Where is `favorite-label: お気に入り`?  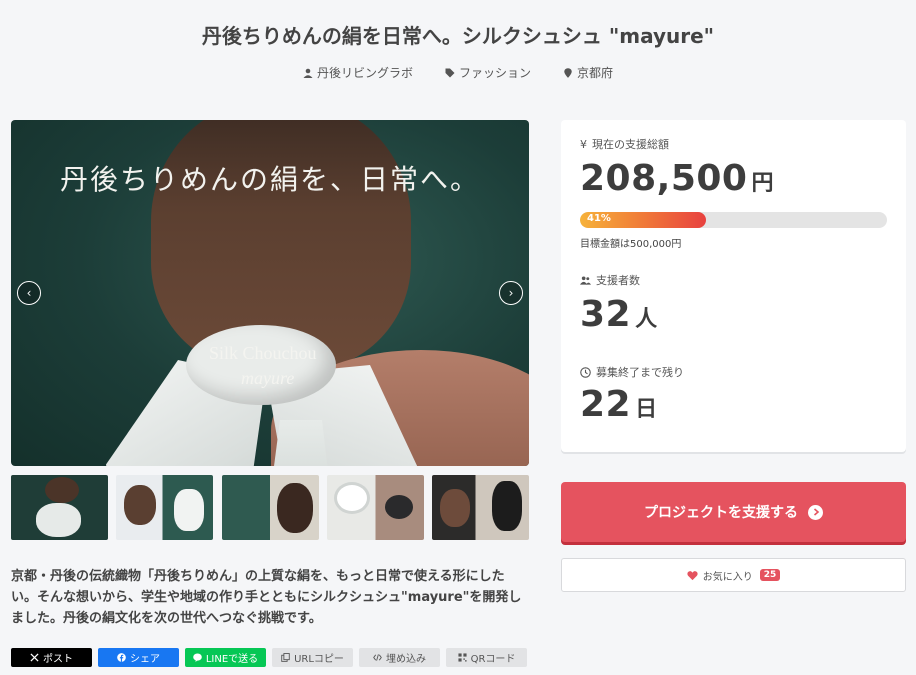
favorite-label: お気に入り is located at coordinates (727, 577).